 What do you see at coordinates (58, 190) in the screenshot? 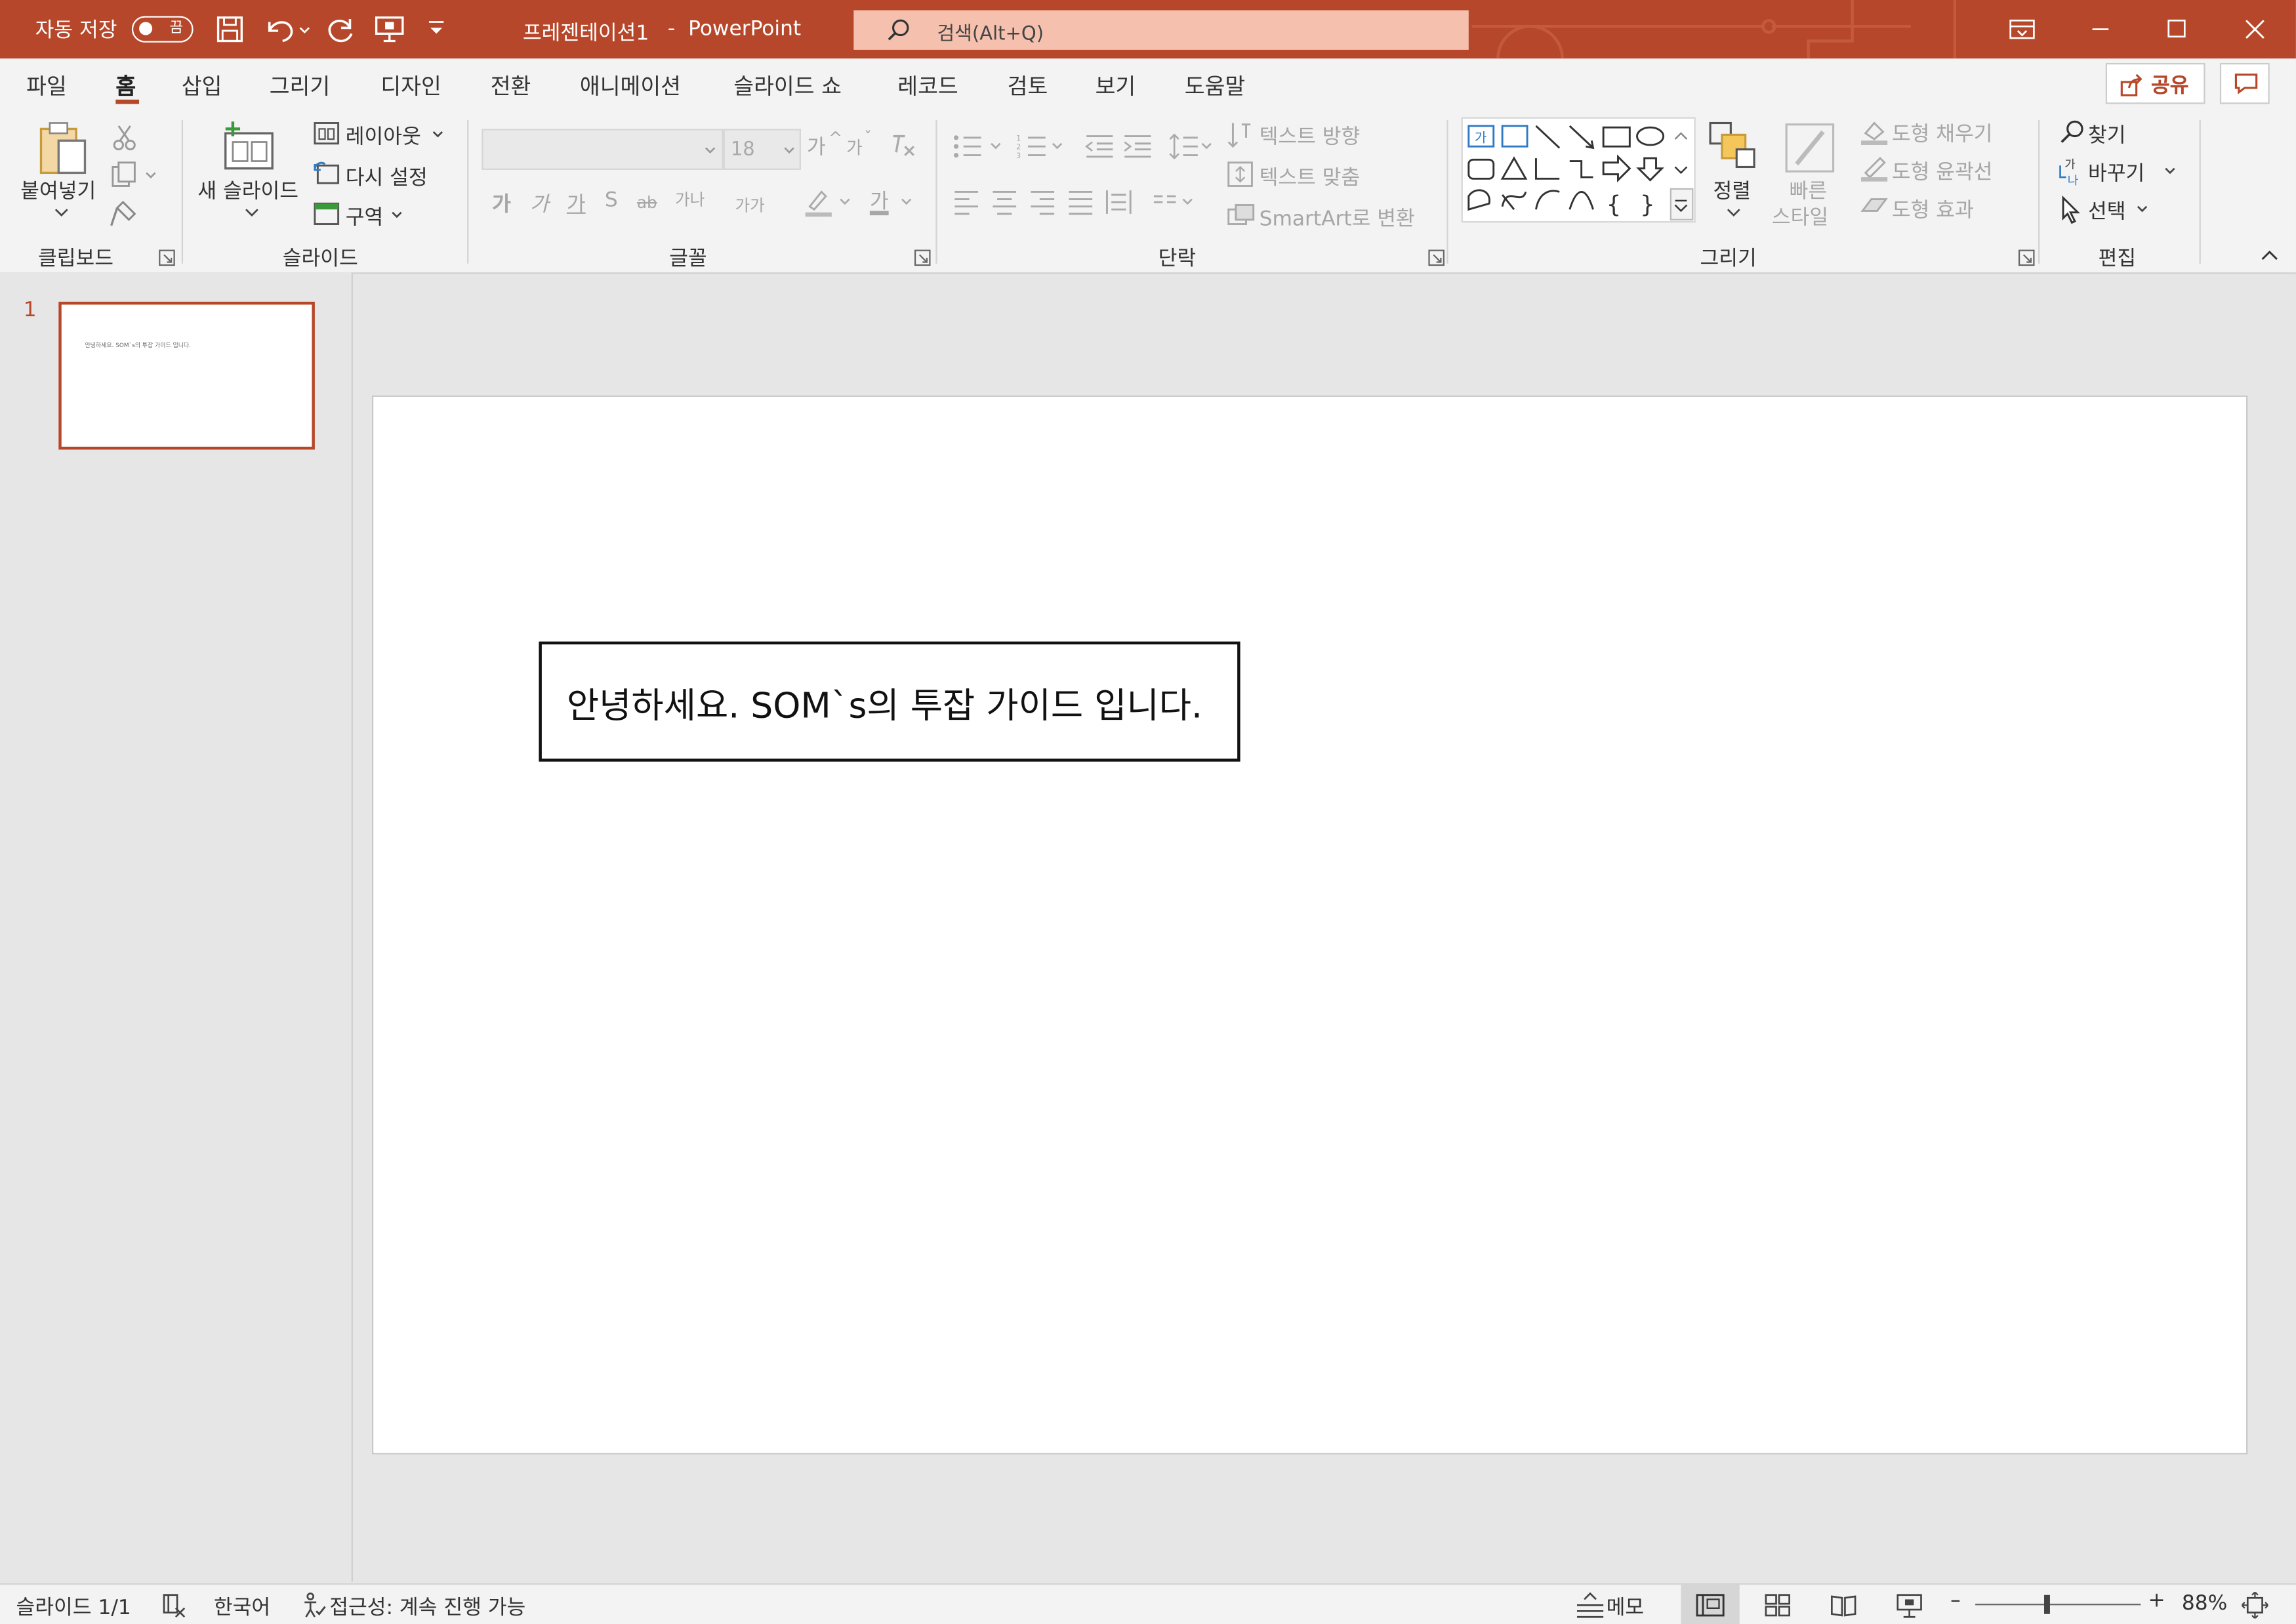
I see `paste-label: 붙여넣기` at bounding box center [58, 190].